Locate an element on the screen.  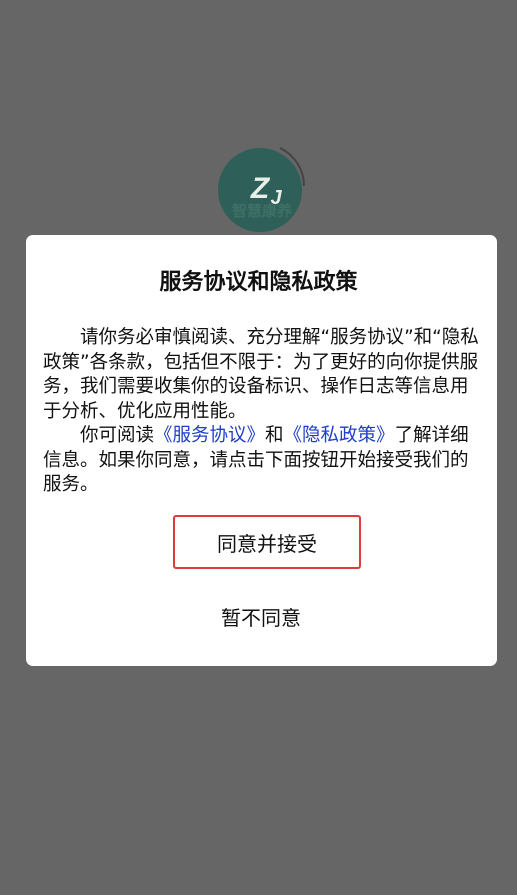
logo-text: 智慧康养 is located at coordinates (261, 211).